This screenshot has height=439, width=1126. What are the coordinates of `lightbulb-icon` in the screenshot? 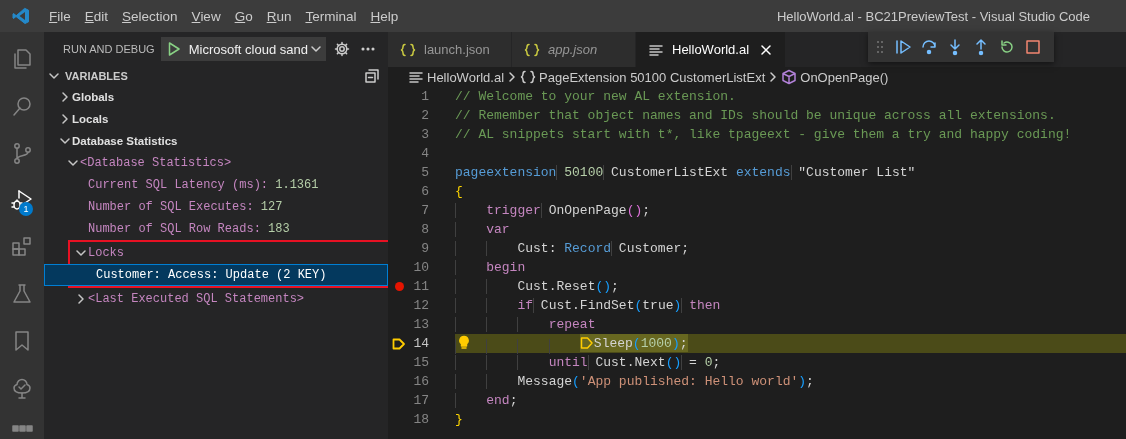 It's located at (464, 343).